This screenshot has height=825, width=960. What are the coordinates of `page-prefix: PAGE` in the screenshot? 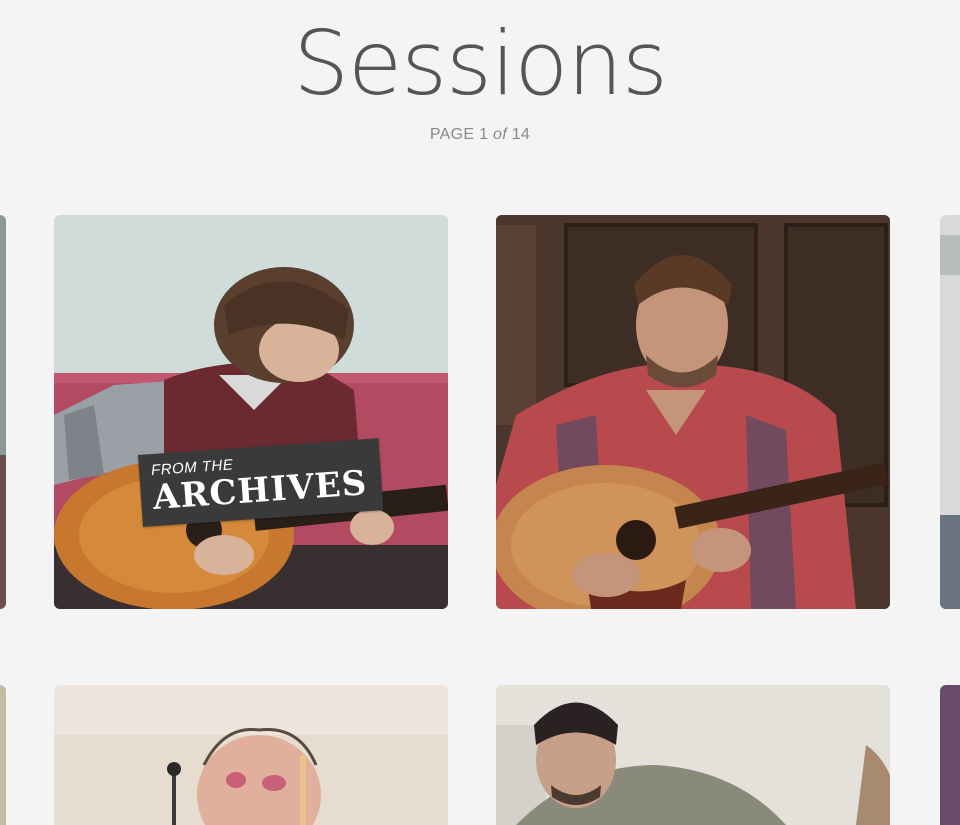 It's located at (452, 134).